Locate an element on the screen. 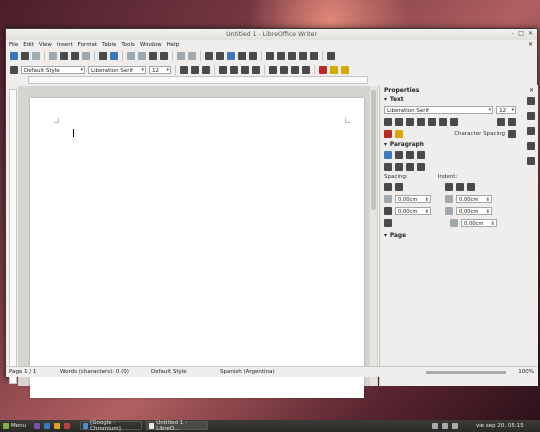  menu-window: Window is located at coordinates (151, 45).